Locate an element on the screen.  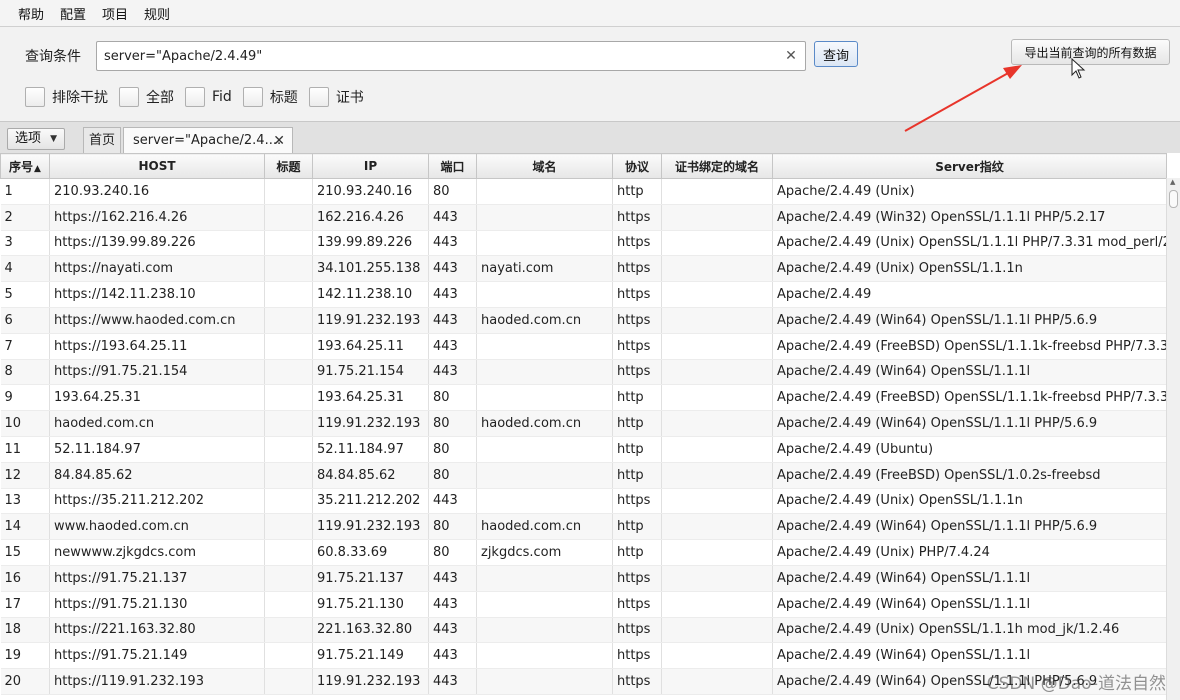
table-cell: Apache/2.4.49 (Ubuntu) is located at coordinates (969, 449).